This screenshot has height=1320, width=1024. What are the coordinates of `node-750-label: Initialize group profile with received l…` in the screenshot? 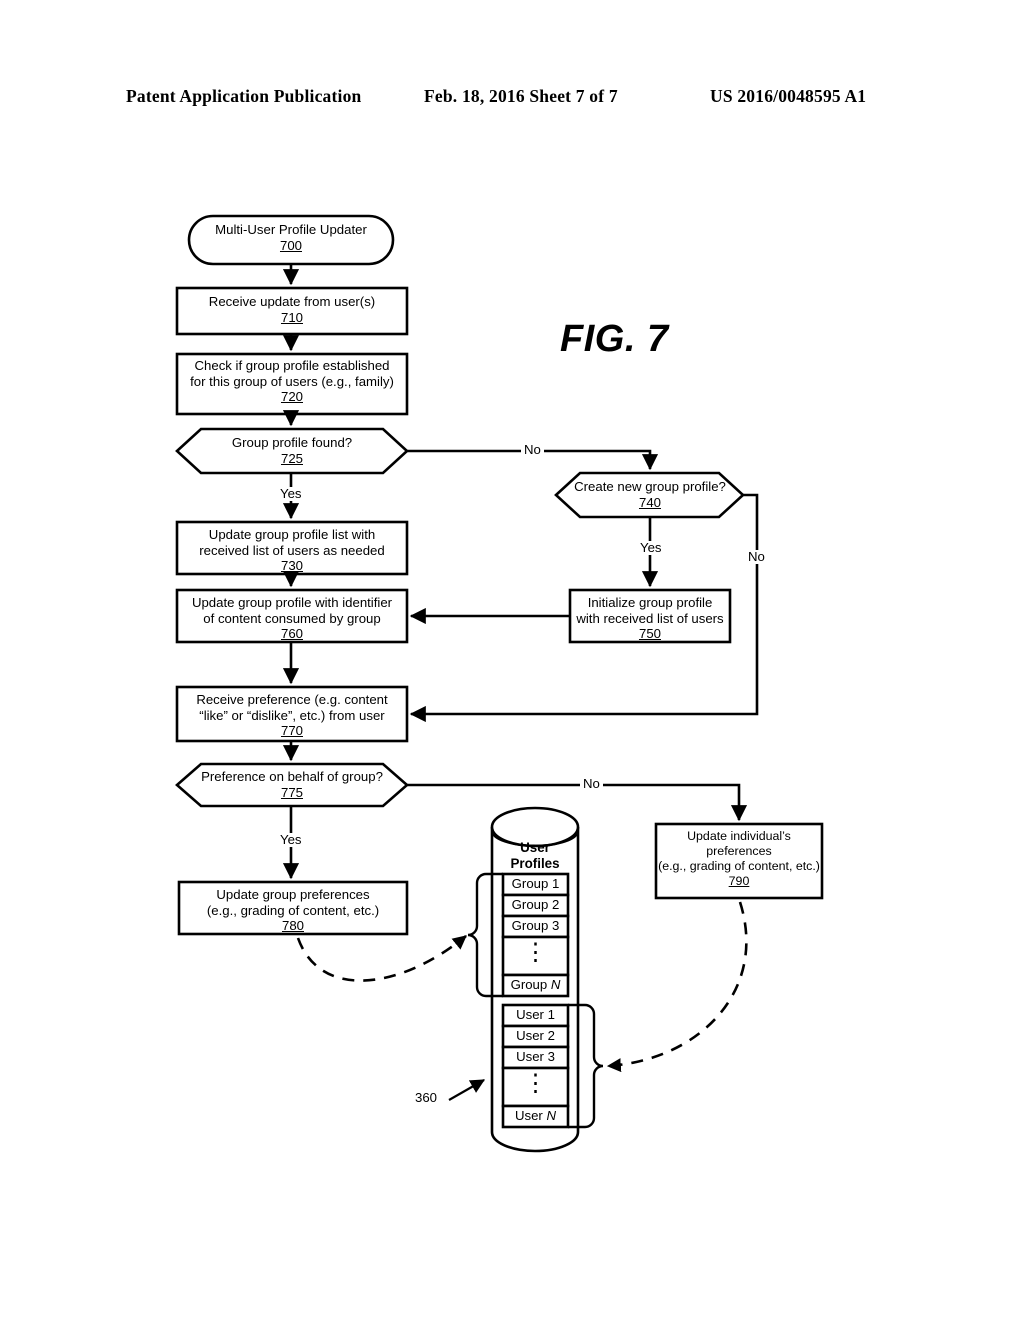 It's located at (650, 618).